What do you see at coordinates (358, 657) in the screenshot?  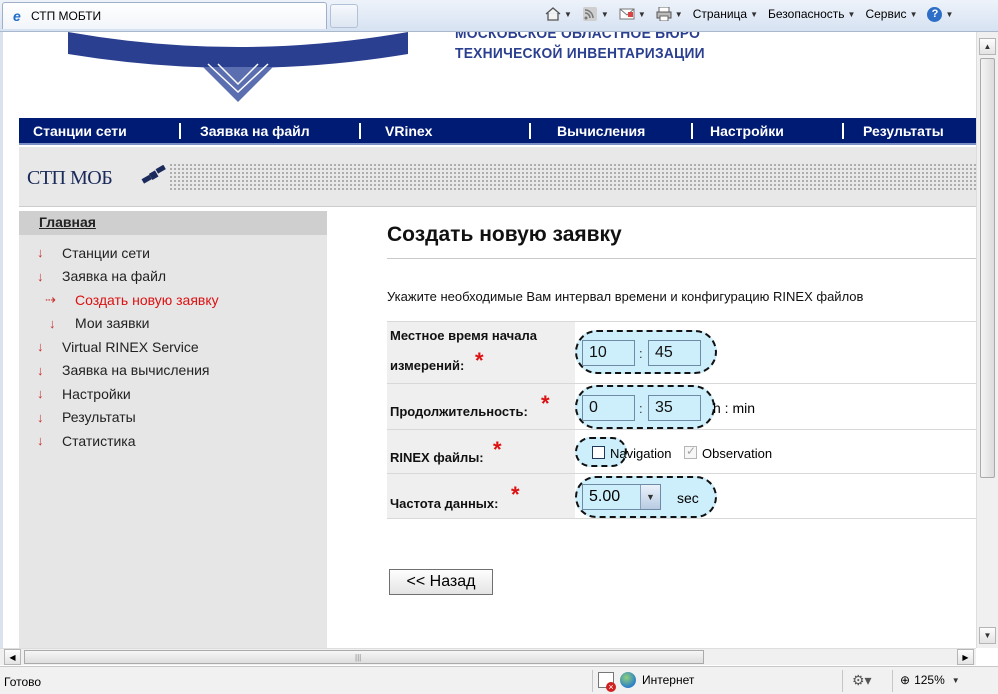 I see `grip-icon: |||` at bounding box center [358, 657].